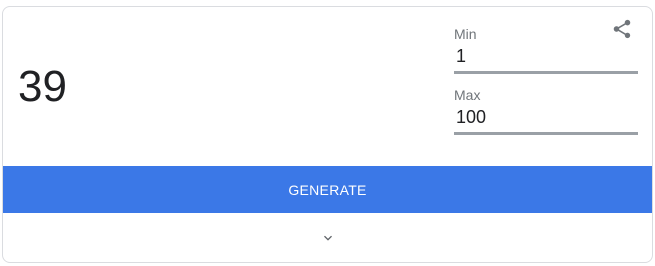 Image resolution: width=655 pixels, height=266 pixels. What do you see at coordinates (467, 95) in the screenshot?
I see `max-label: Max` at bounding box center [467, 95].